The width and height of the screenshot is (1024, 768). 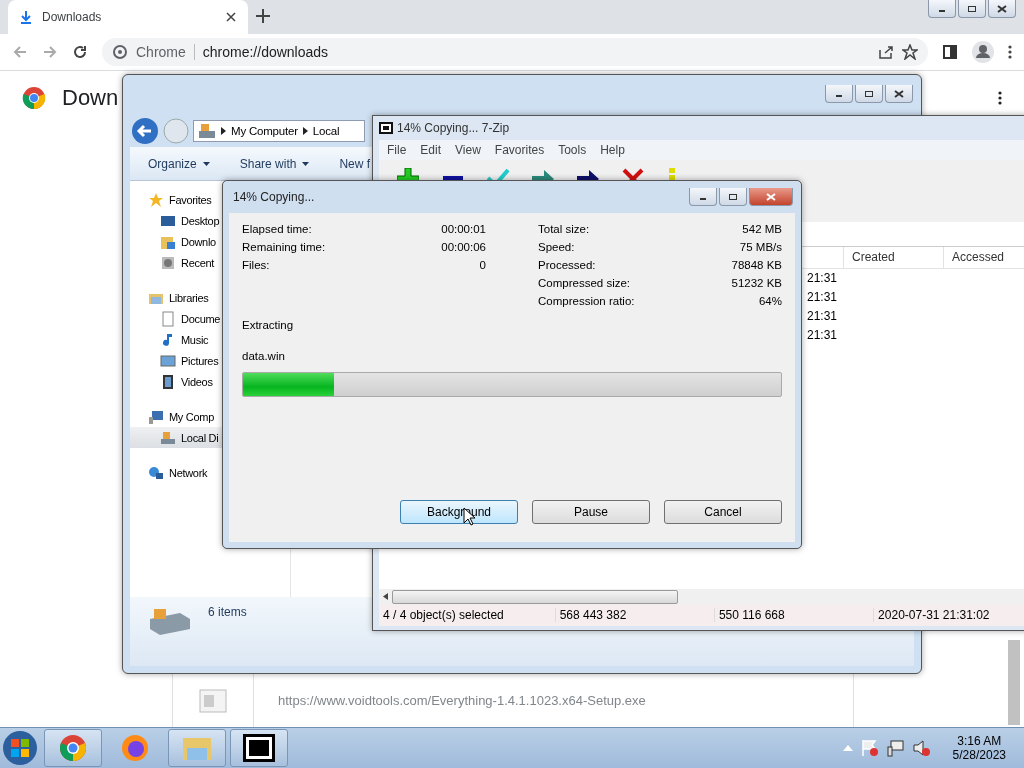 What do you see at coordinates (264, 356) in the screenshot?
I see `file-name: data.win` at bounding box center [264, 356].